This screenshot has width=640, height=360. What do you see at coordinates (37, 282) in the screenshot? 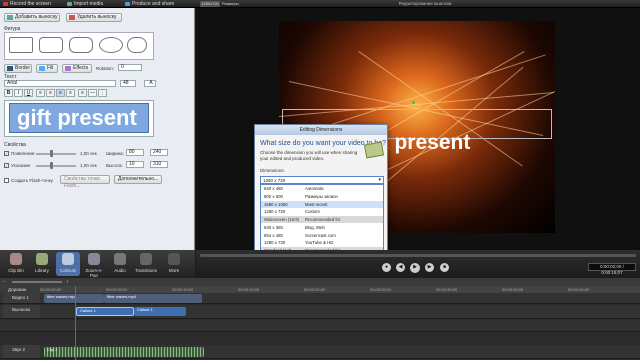
I see `timeline-zoom-slider` at bounding box center [37, 282].